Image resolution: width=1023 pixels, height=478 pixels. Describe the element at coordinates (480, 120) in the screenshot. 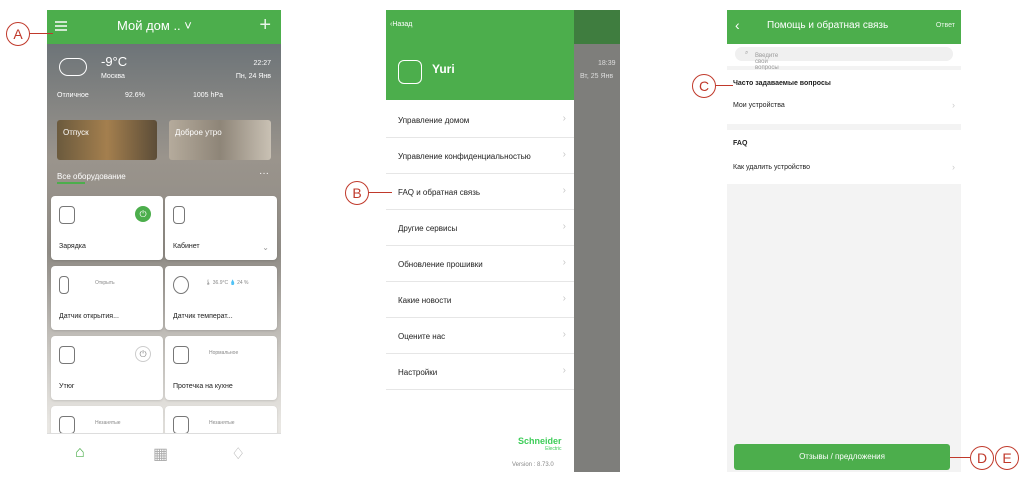

I see `menu-item-home-management: Управление домом ›` at that location.